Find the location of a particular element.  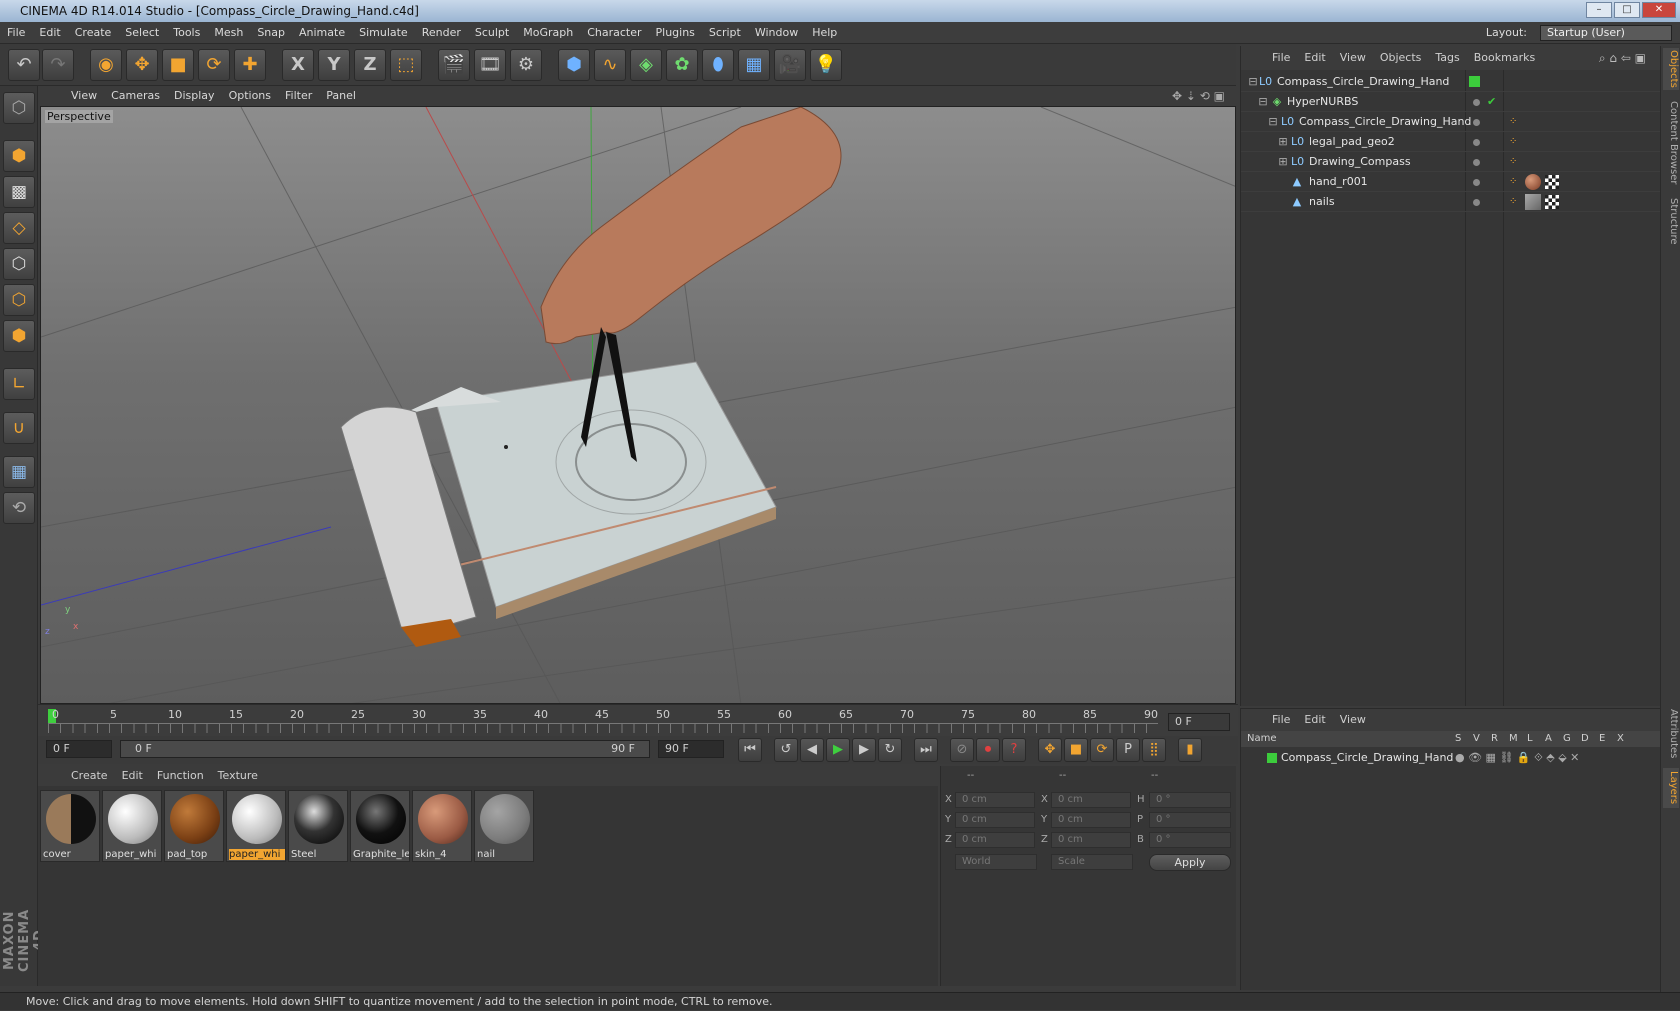

menu-file: File is located at coordinates (16, 33).